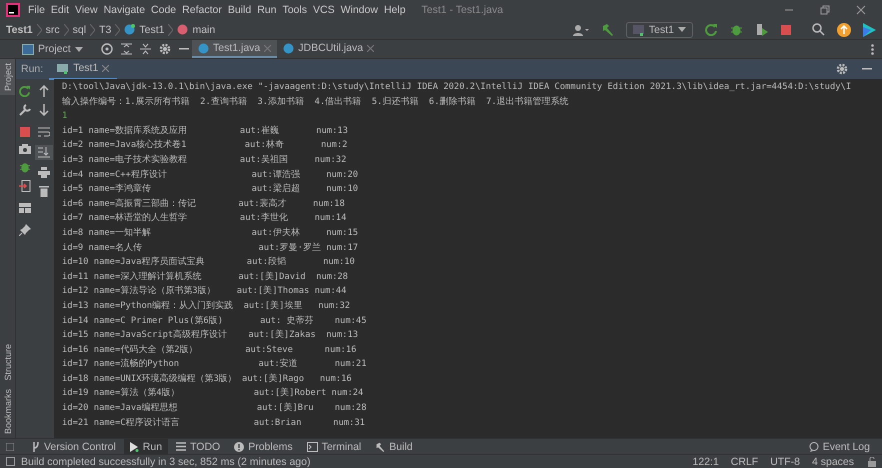  I want to click on breadcrumb: T3, so click(105, 30).